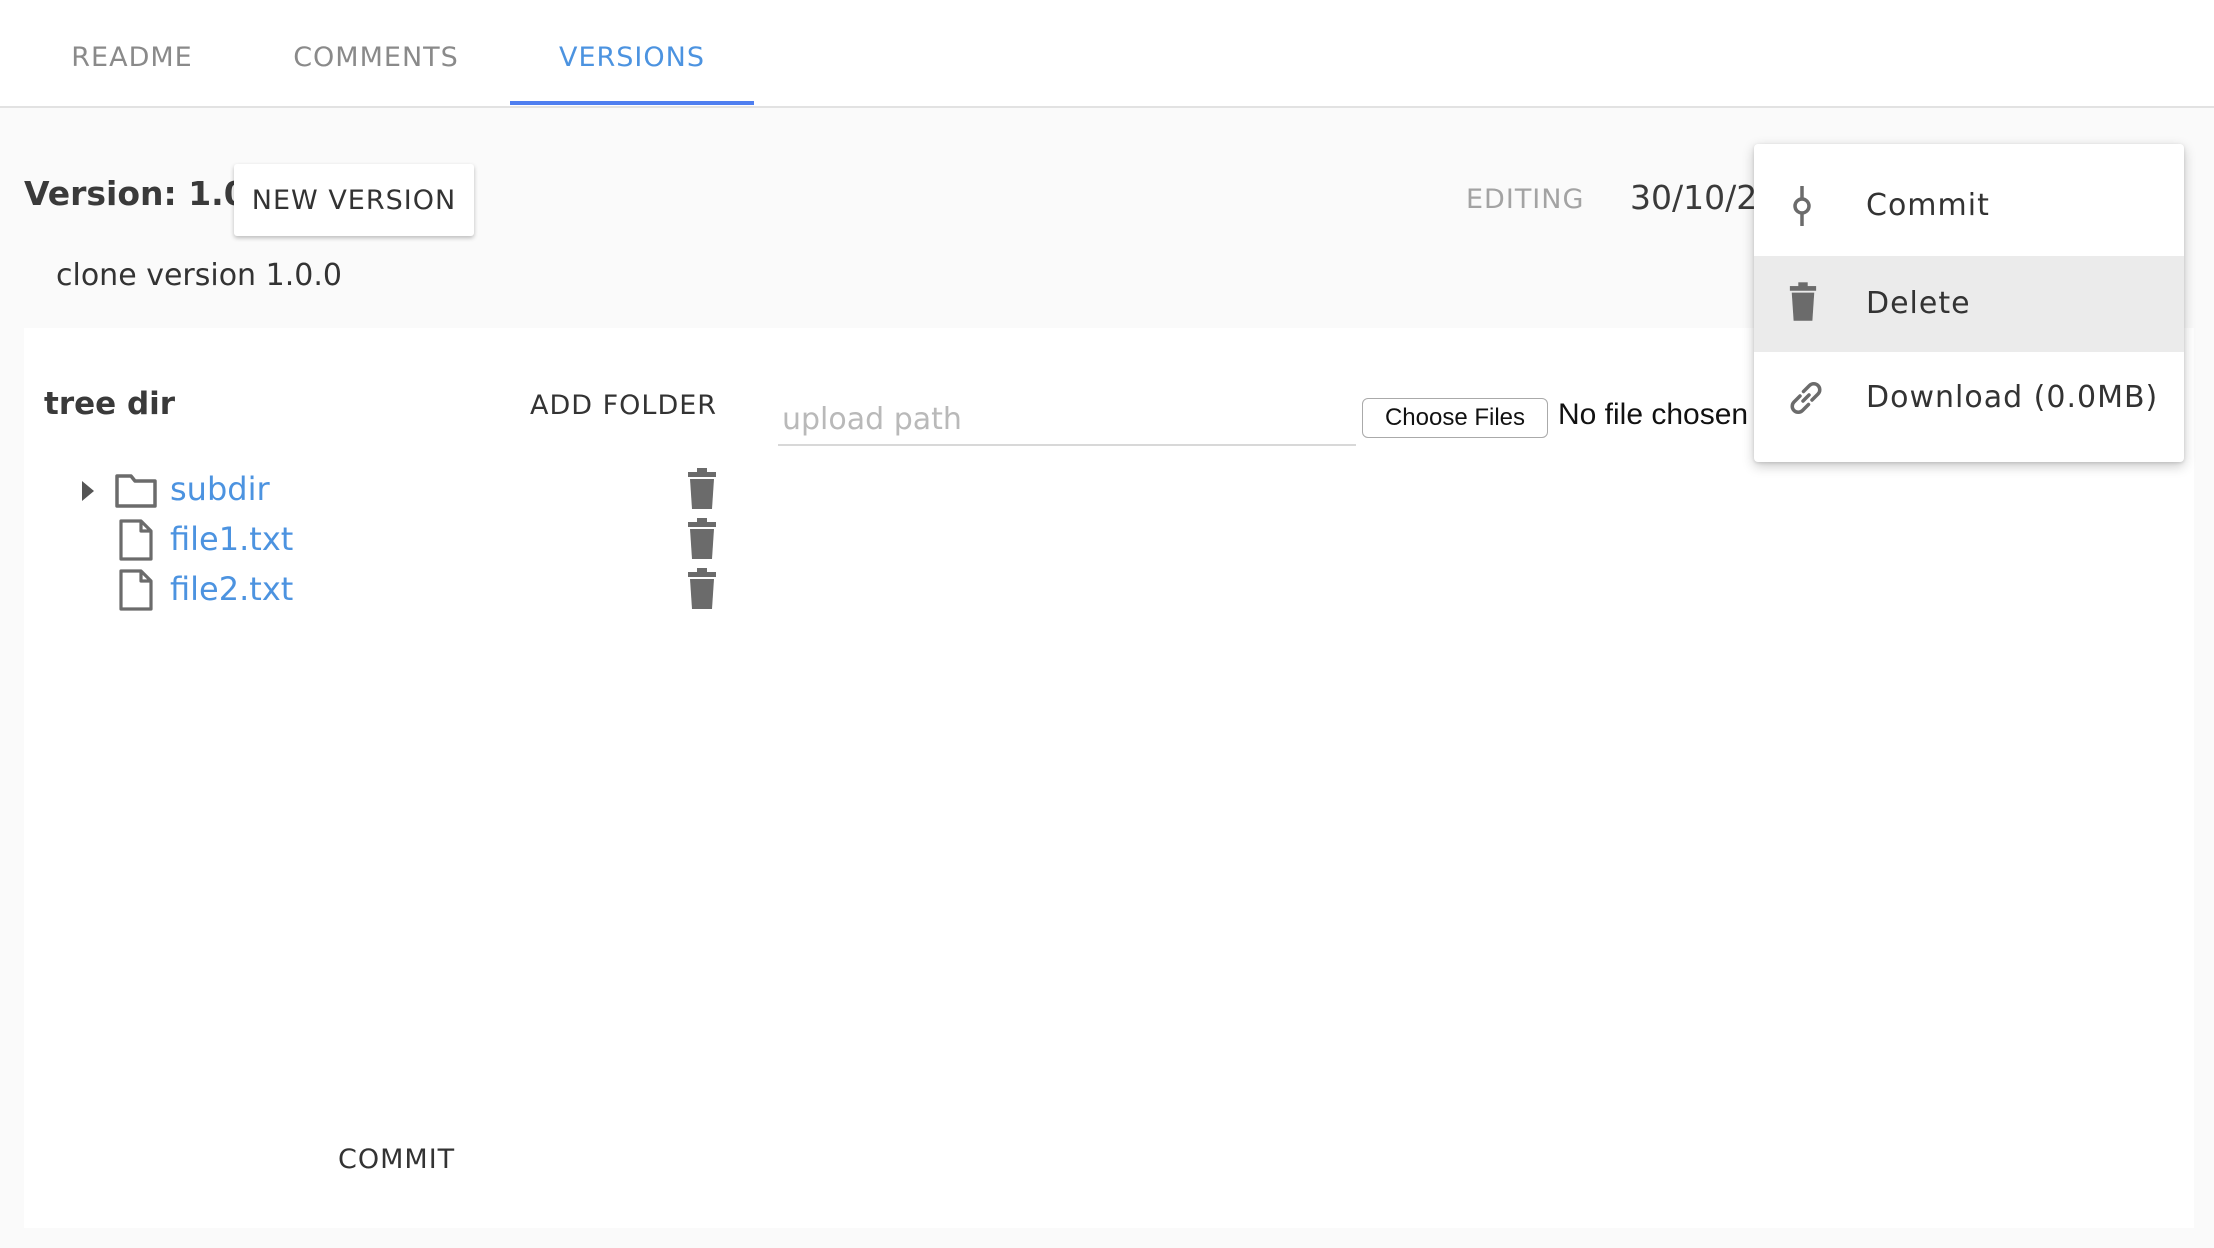  Describe the element at coordinates (1653, 414) in the screenshot. I see `no-file-chosen-text: No file chosen` at that location.